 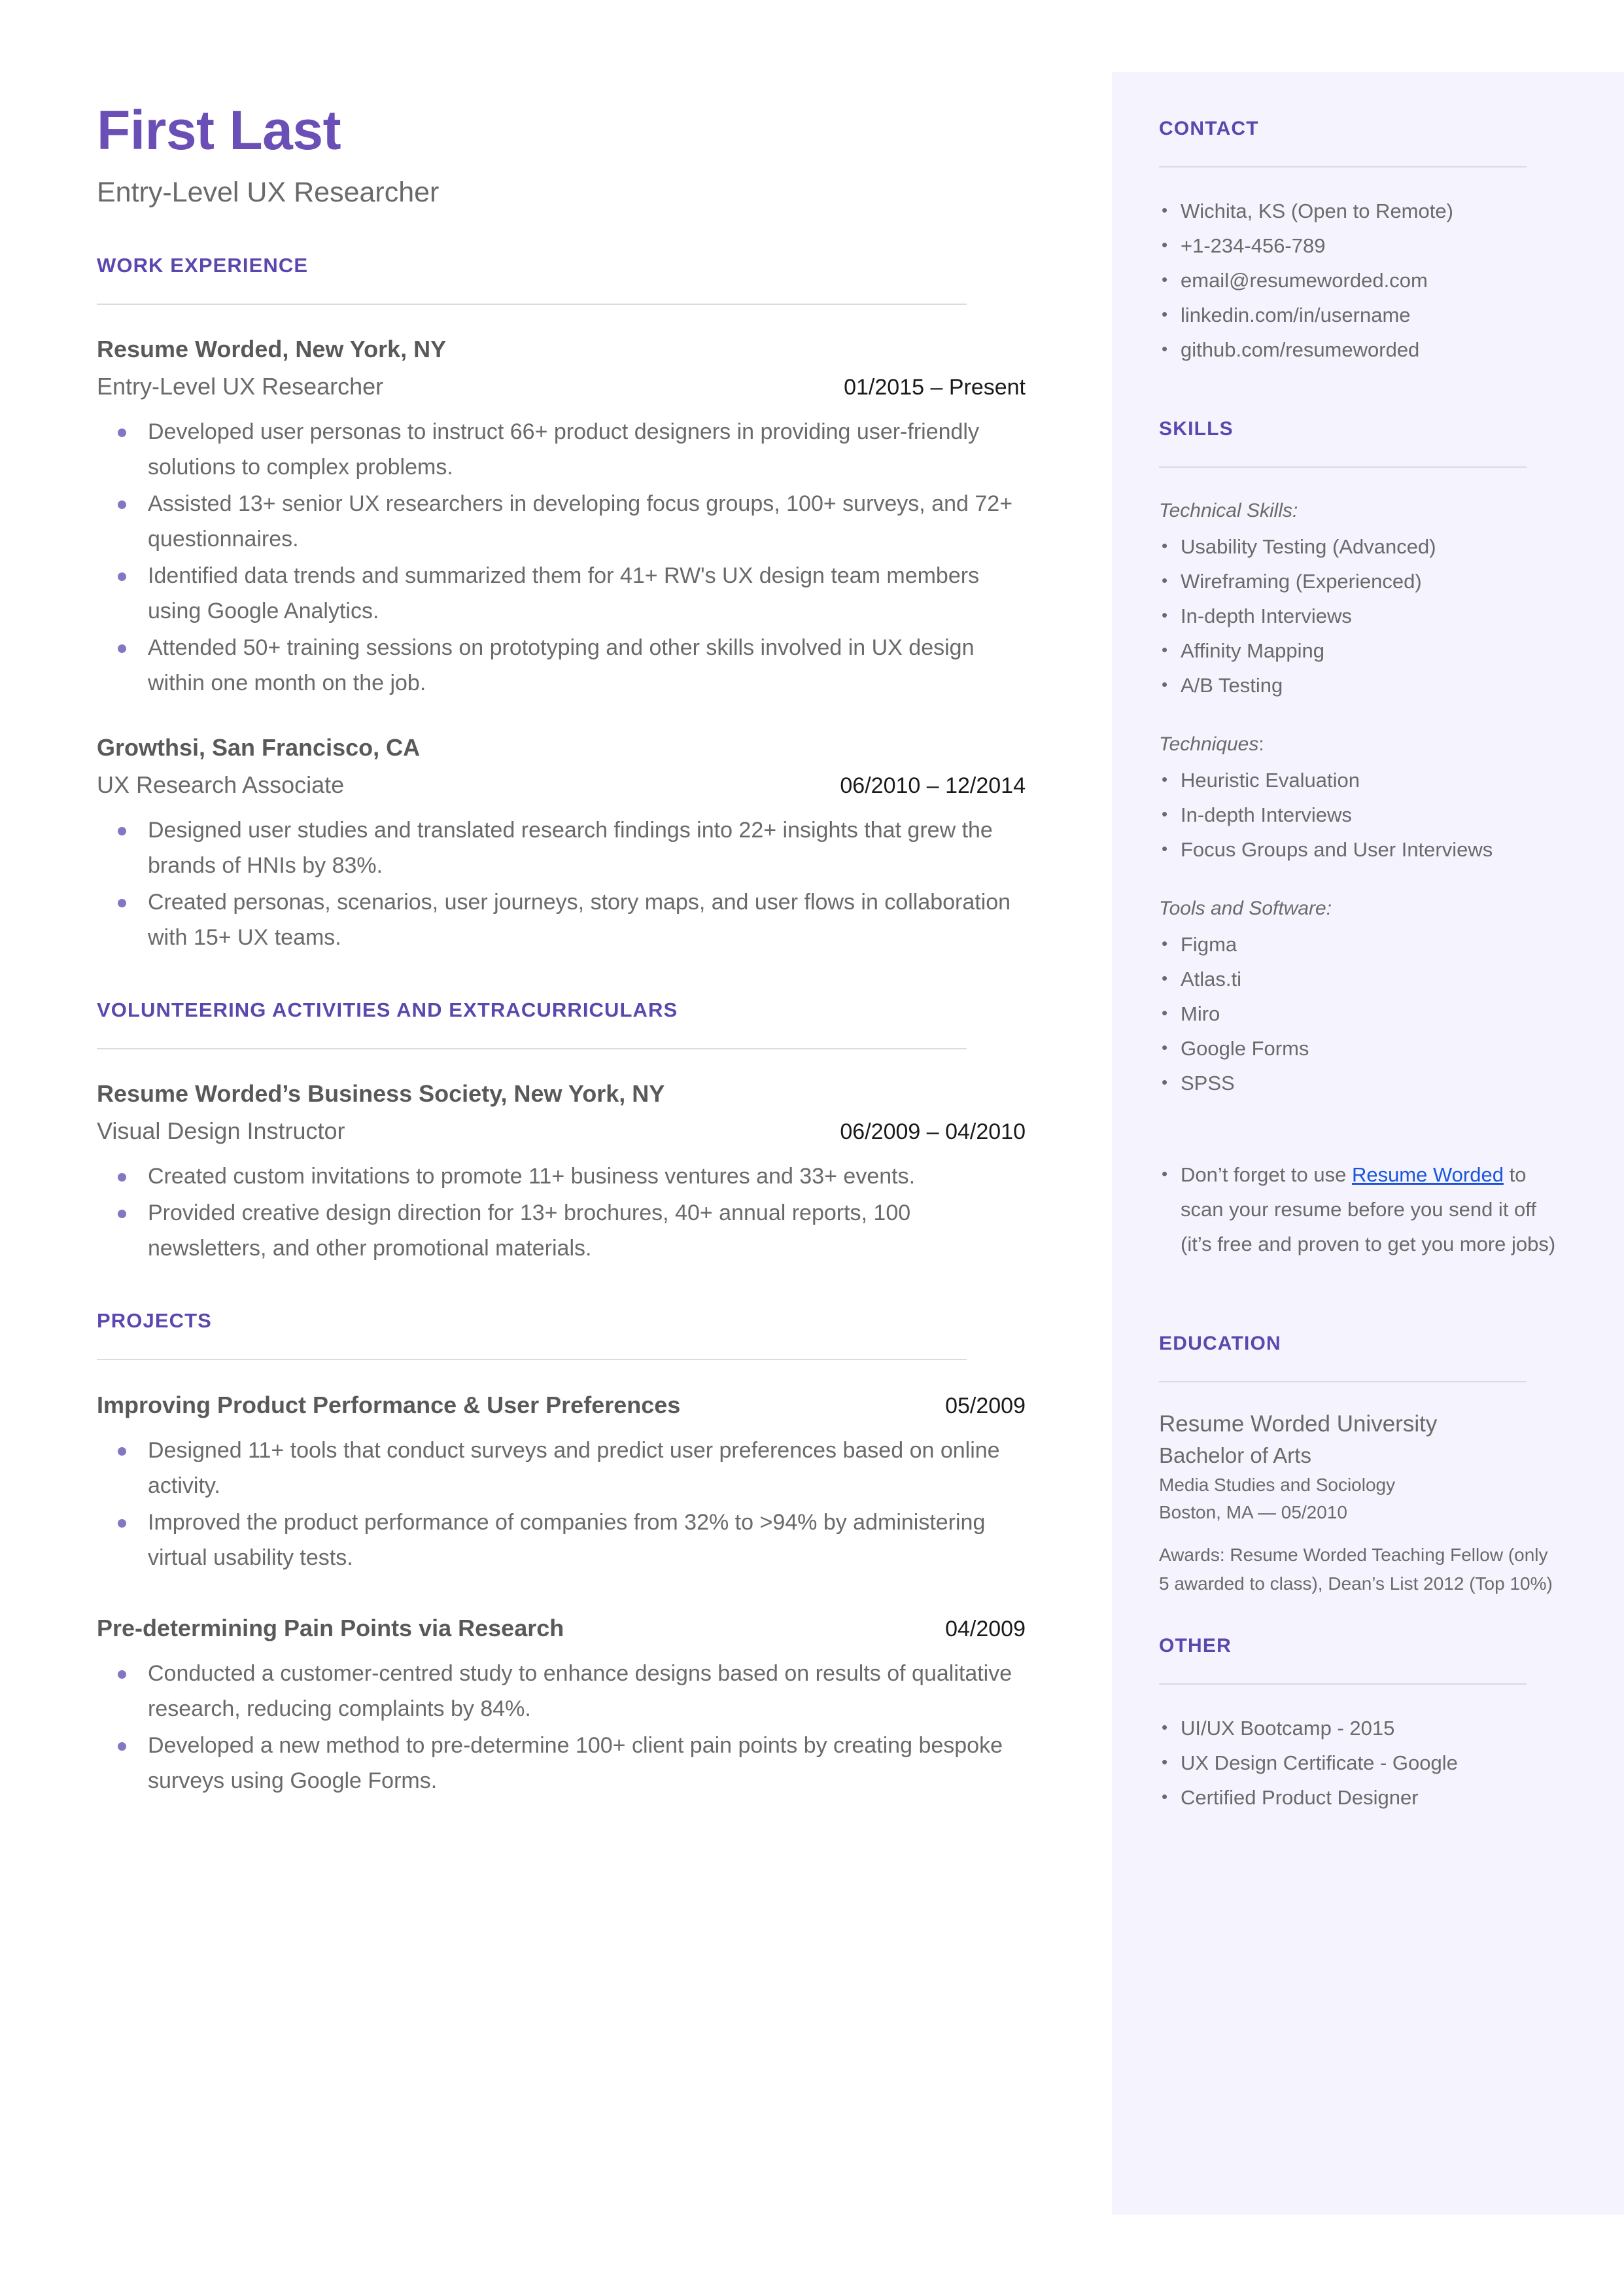 What do you see at coordinates (219, 130) in the screenshot?
I see `page-title: First Last` at bounding box center [219, 130].